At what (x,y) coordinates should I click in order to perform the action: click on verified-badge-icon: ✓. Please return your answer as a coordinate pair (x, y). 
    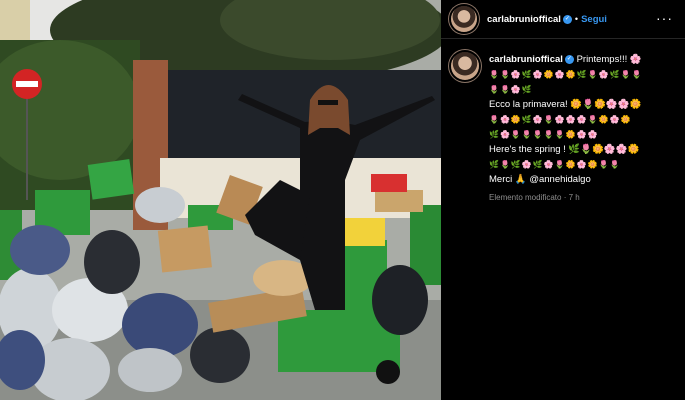
    Looking at the image, I should click on (567, 19).